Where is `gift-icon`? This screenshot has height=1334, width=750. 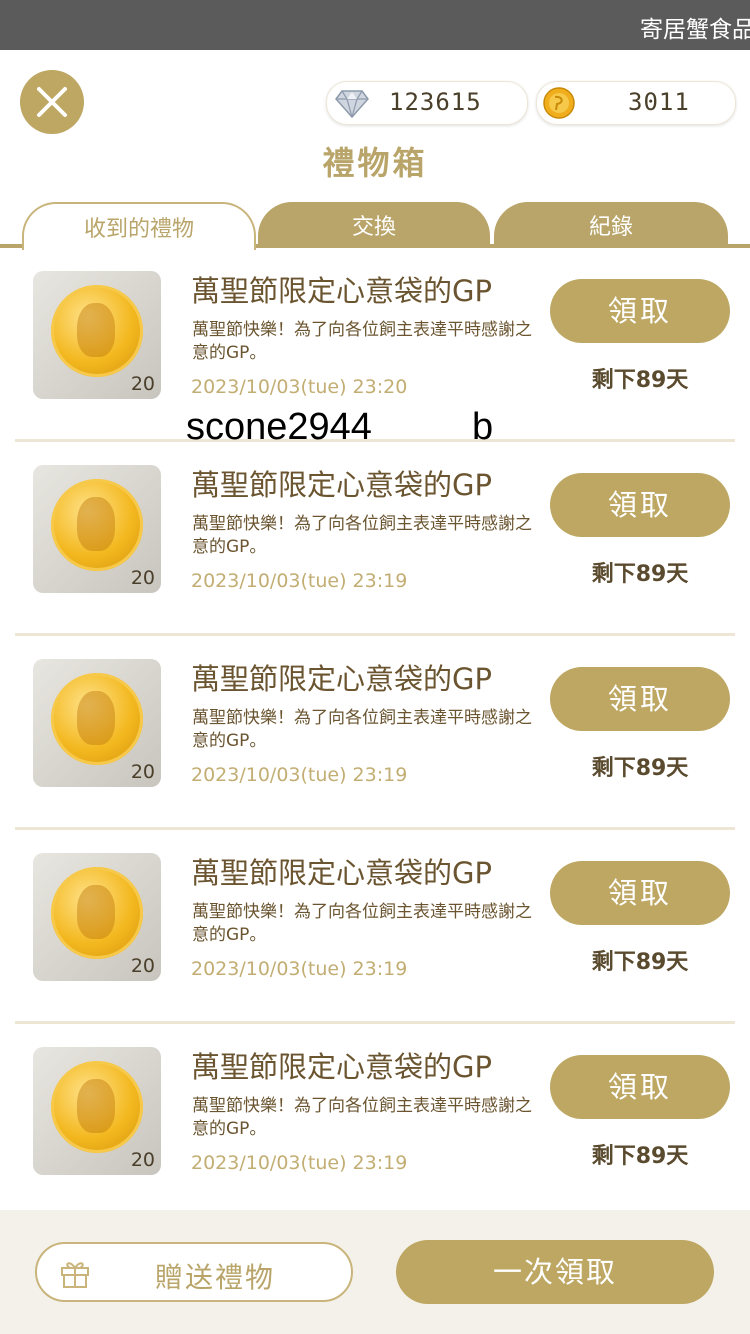 gift-icon is located at coordinates (75, 1275).